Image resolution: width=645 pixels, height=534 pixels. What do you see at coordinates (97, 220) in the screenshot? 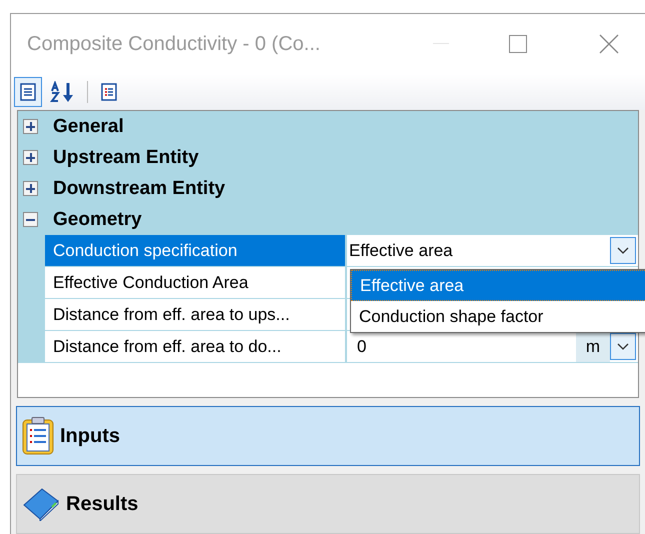
I see `category-label: Geometry` at bounding box center [97, 220].